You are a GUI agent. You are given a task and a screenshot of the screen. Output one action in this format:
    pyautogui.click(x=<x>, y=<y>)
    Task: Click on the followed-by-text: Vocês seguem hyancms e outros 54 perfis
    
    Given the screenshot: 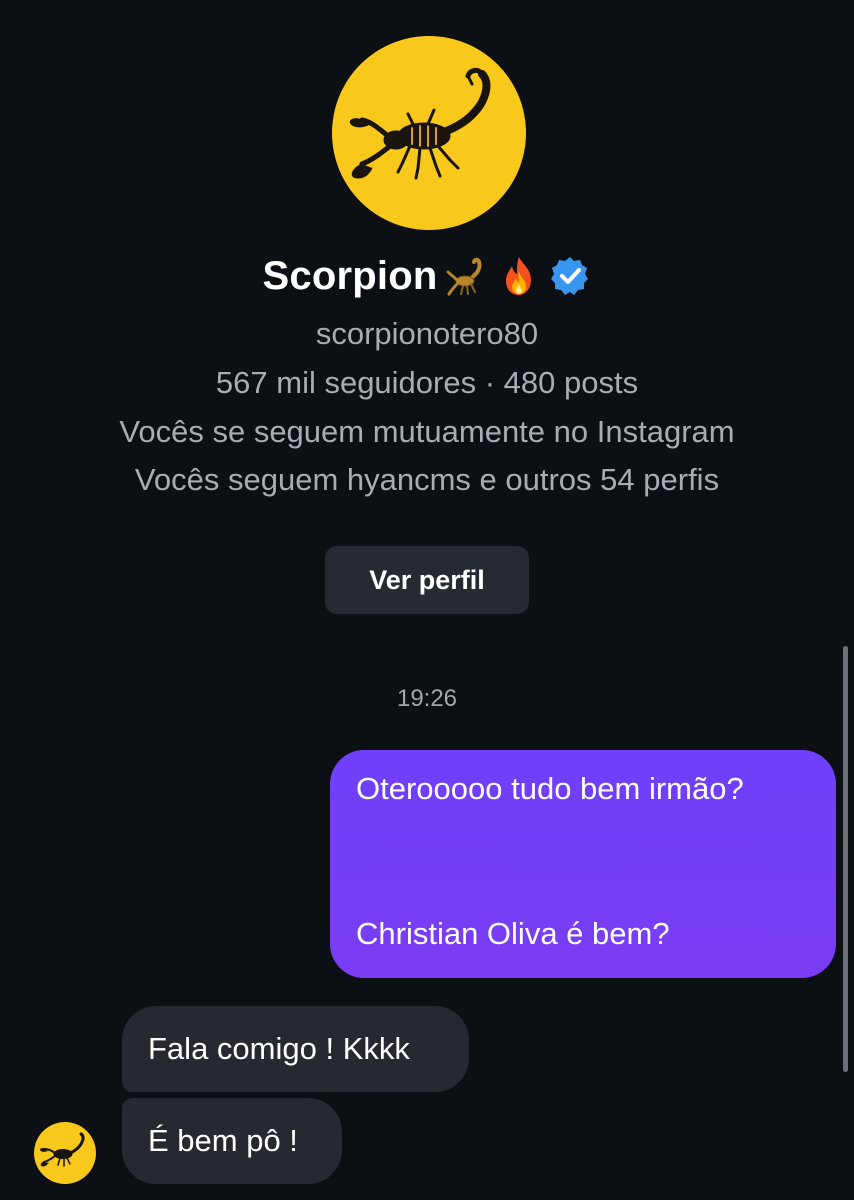 What is the action you would take?
    pyautogui.click(x=427, y=479)
    